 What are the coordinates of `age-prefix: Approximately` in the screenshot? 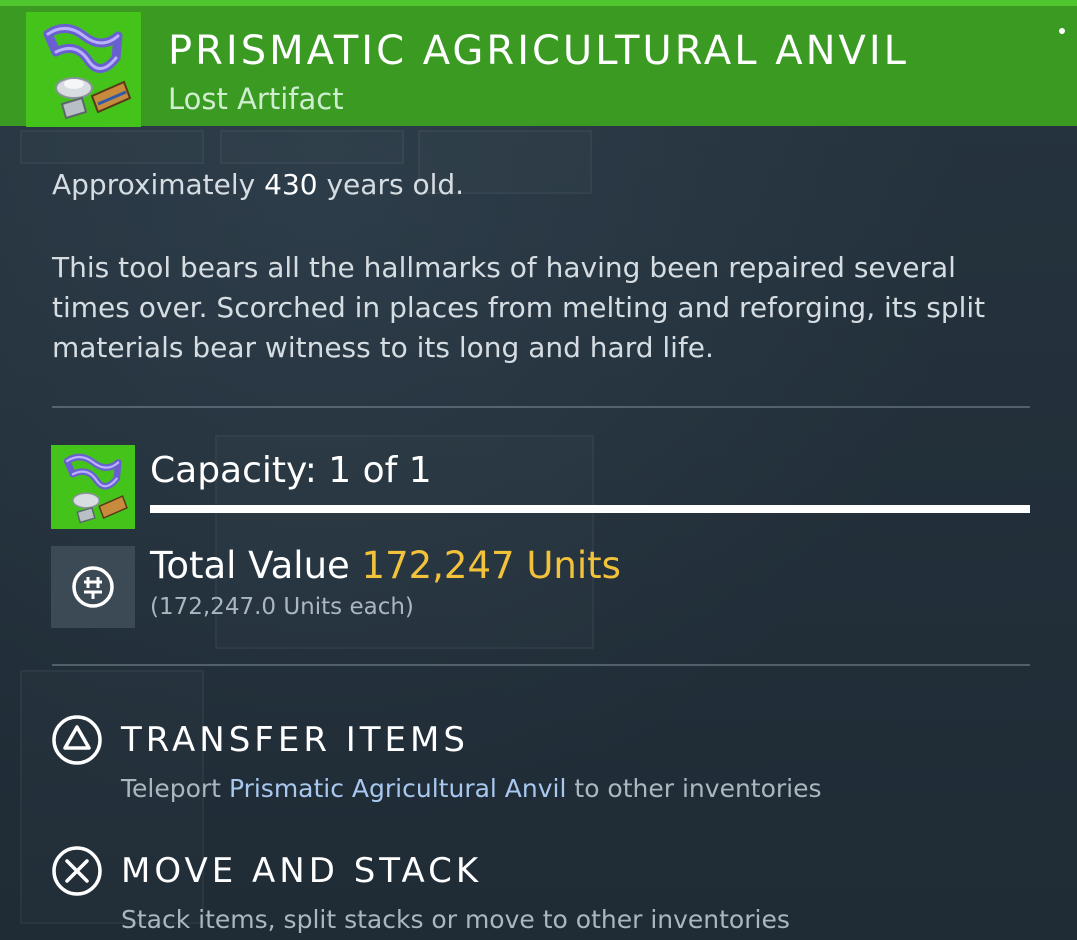 It's located at (154, 184).